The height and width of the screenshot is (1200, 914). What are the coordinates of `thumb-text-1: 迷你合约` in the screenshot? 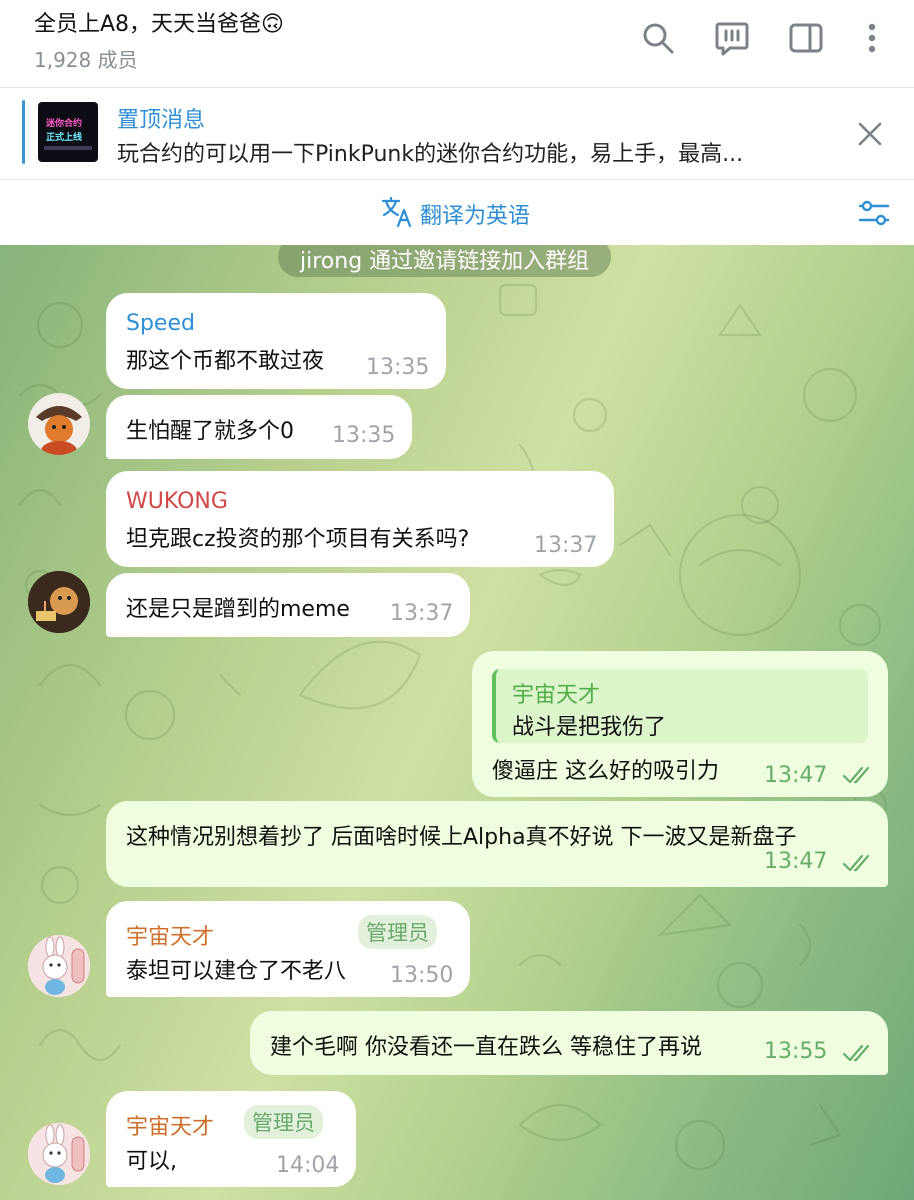 It's located at (64, 124).